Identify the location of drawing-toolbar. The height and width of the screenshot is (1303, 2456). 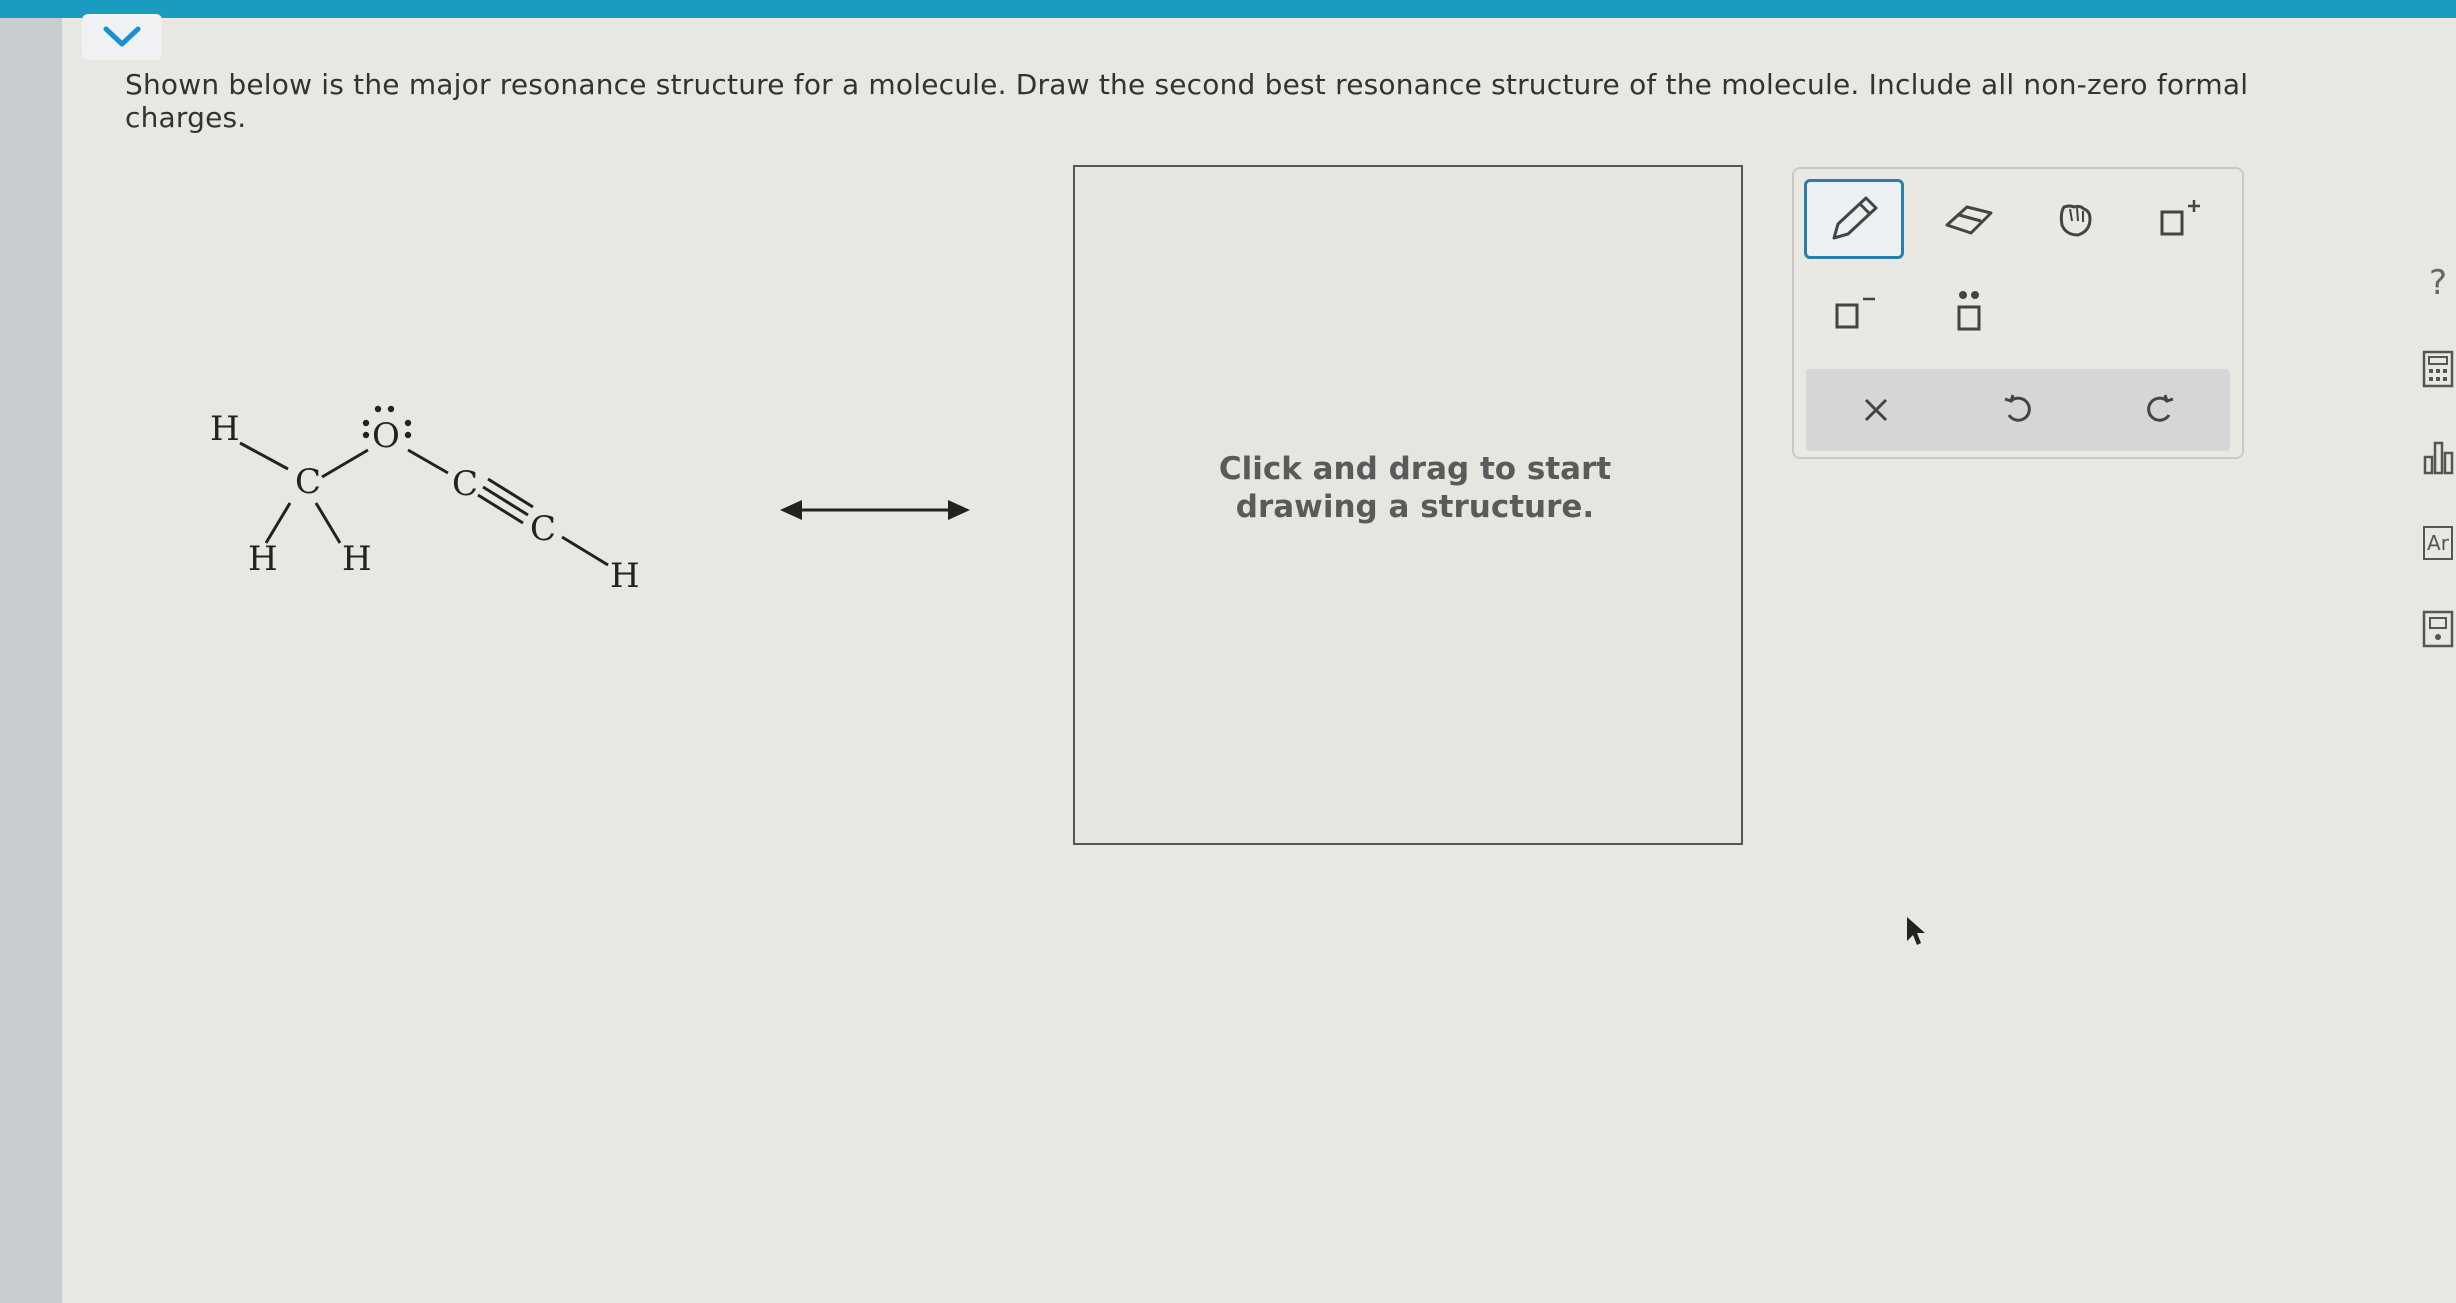
(2018, 313).